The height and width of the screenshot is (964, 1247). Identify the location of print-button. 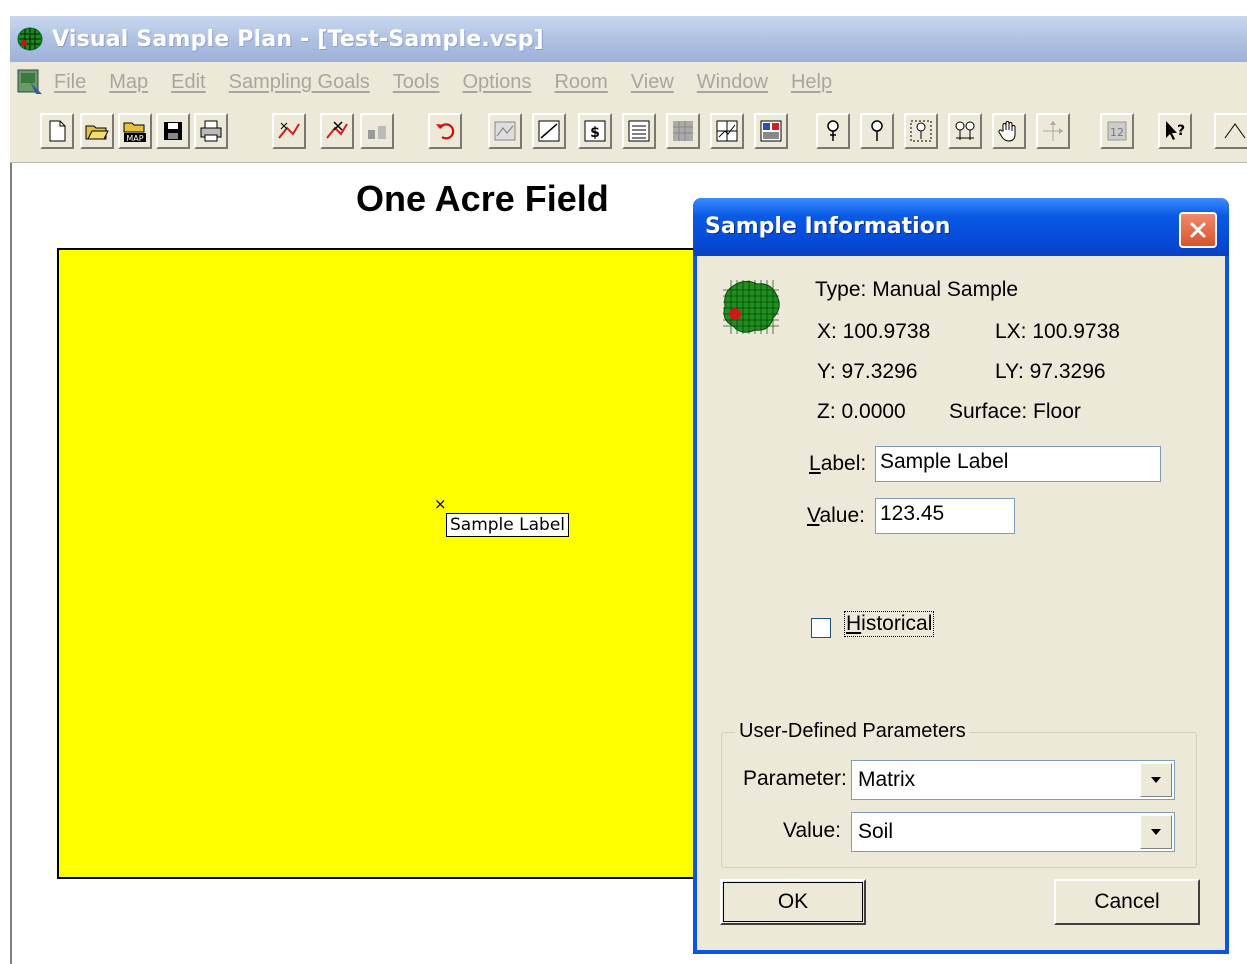
(211, 131).